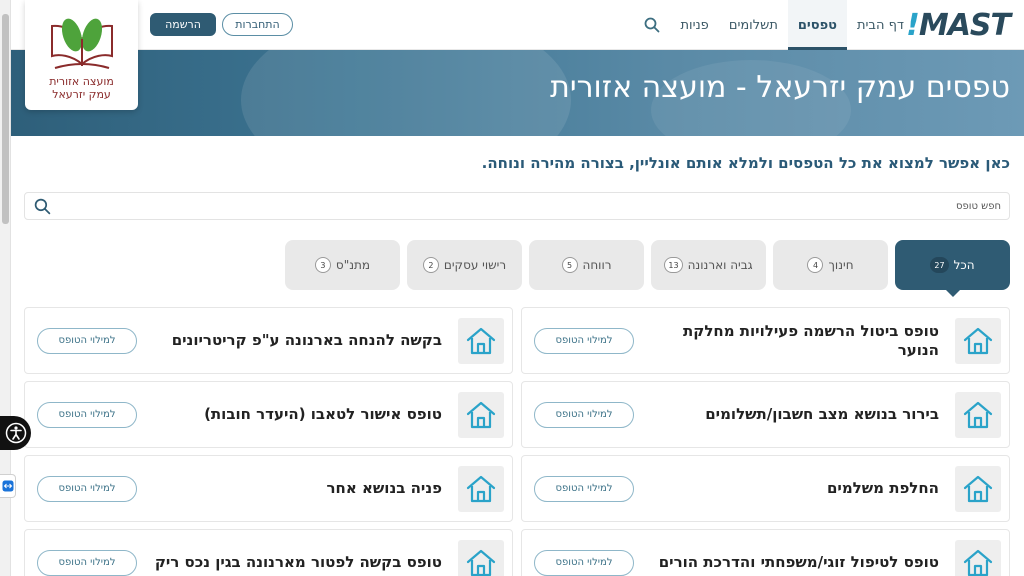  Describe the element at coordinates (81, 94) in the screenshot. I see `council-name-line2: עמק יזרעאל` at that location.